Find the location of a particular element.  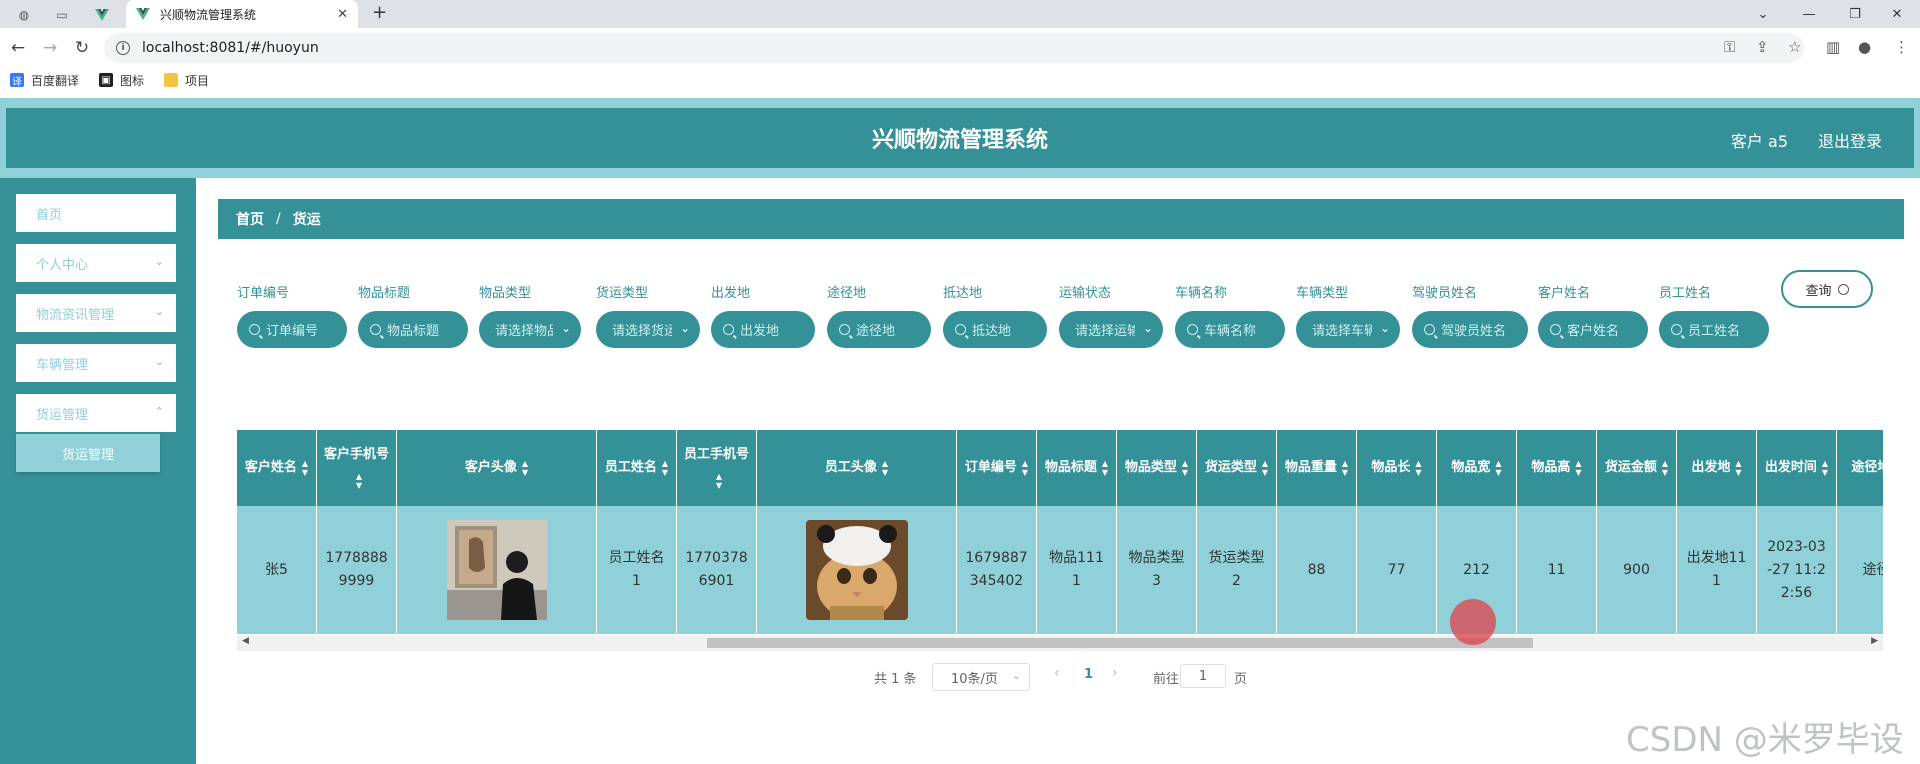

column-header-order-no: 订单编号 ▲ ▼ is located at coordinates (997, 468).